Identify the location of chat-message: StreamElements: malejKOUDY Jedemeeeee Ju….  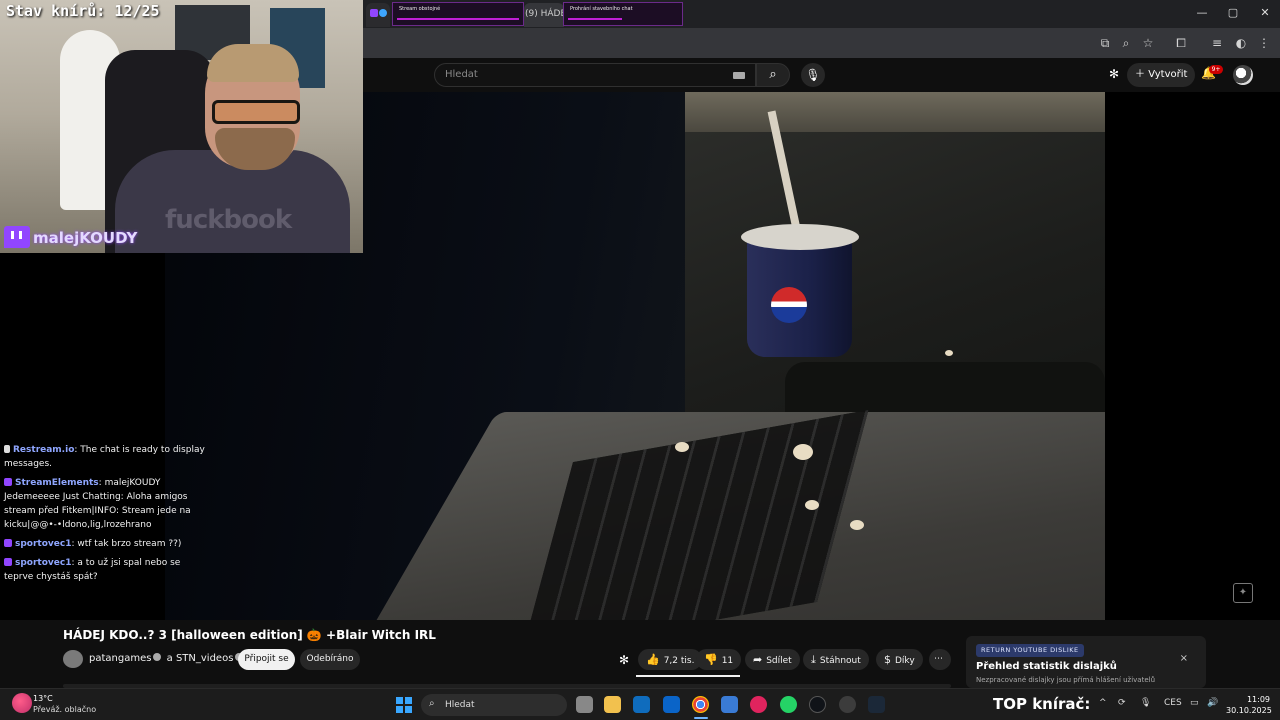
(106, 504).